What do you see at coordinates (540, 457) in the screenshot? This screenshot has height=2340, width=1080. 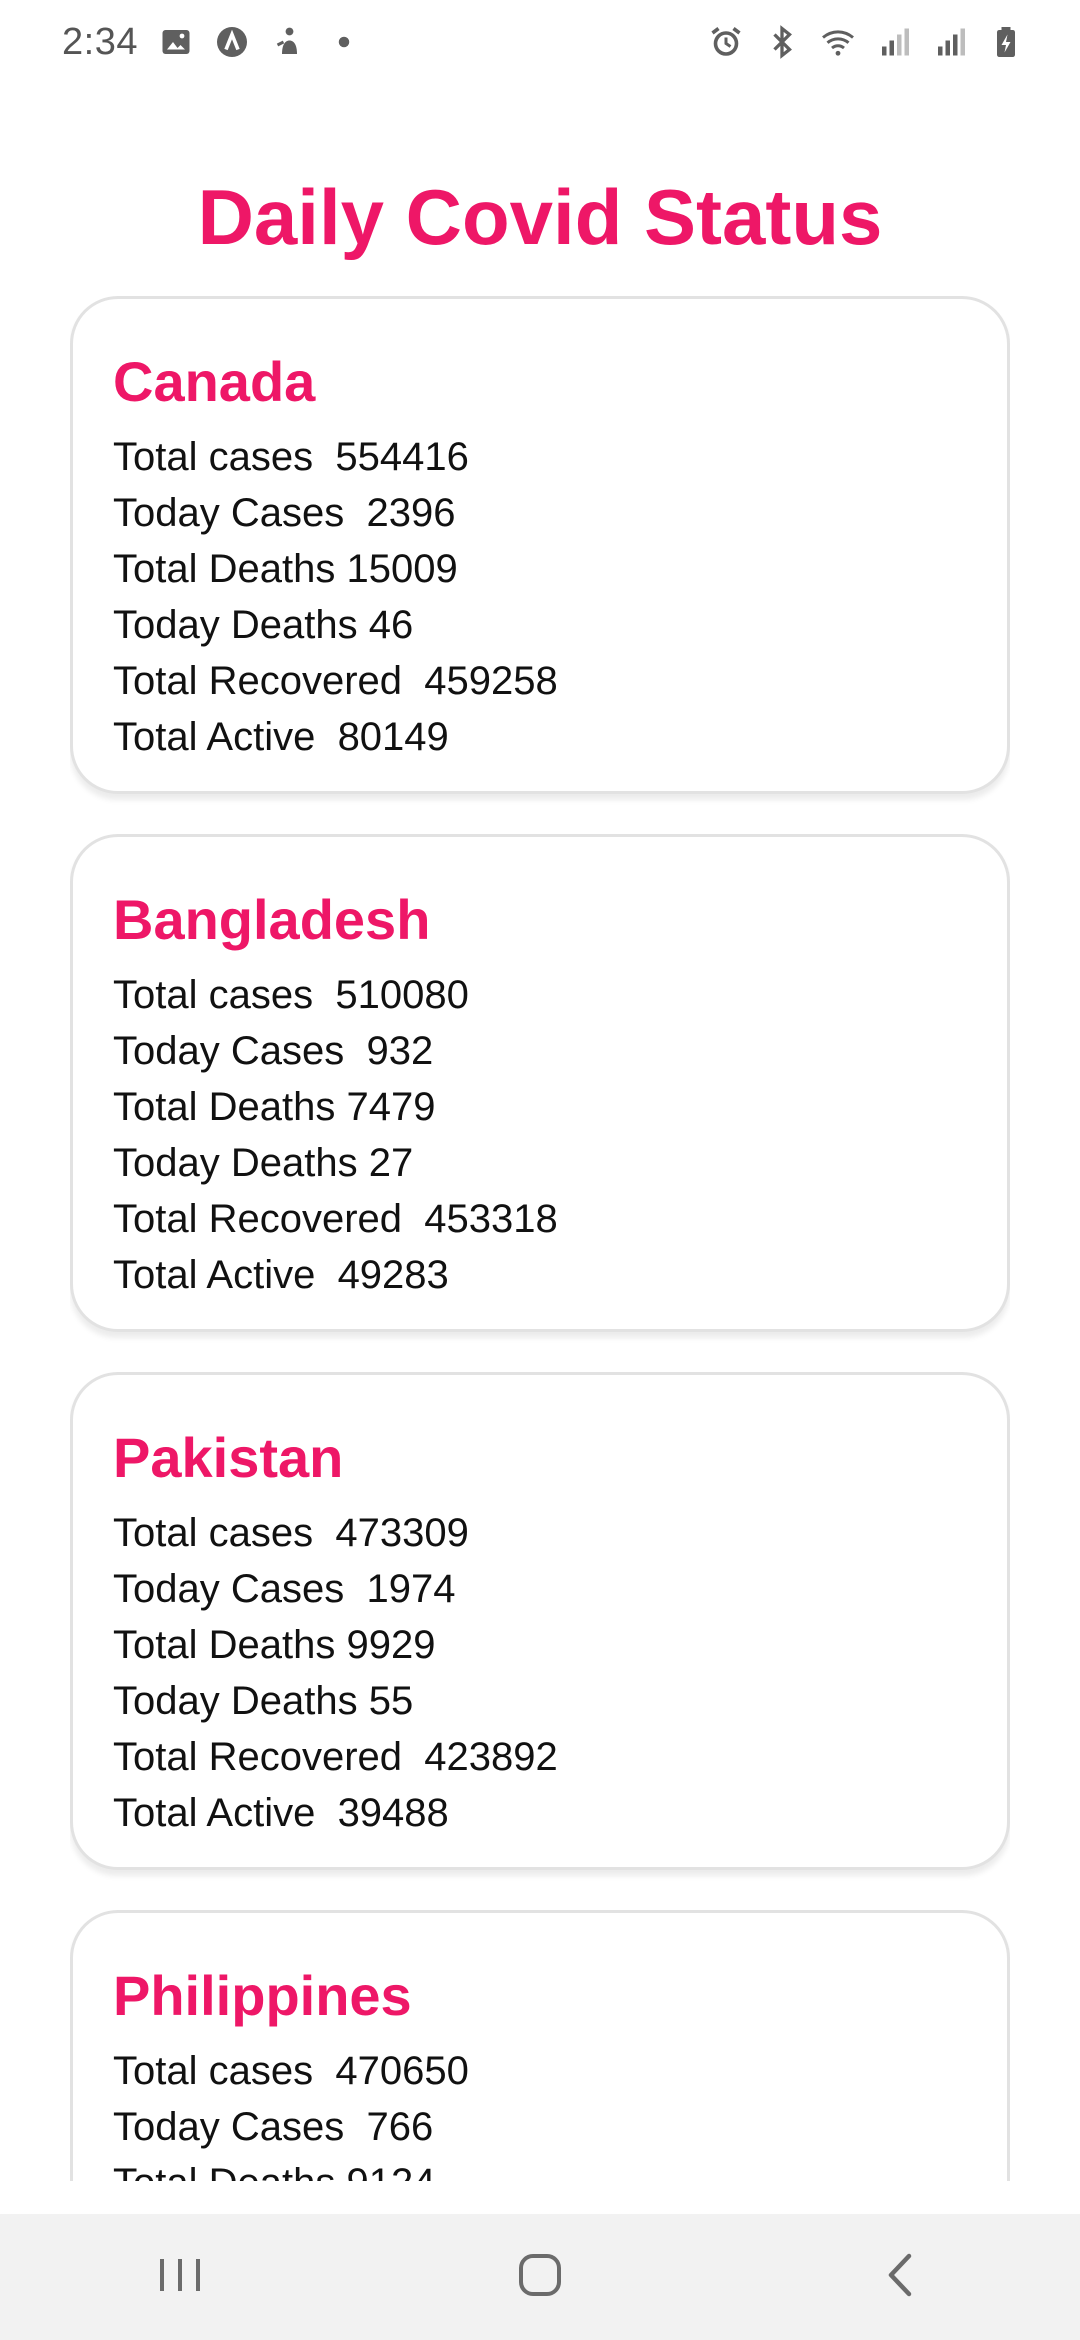 I see `stat-row: Total cases 554416` at bounding box center [540, 457].